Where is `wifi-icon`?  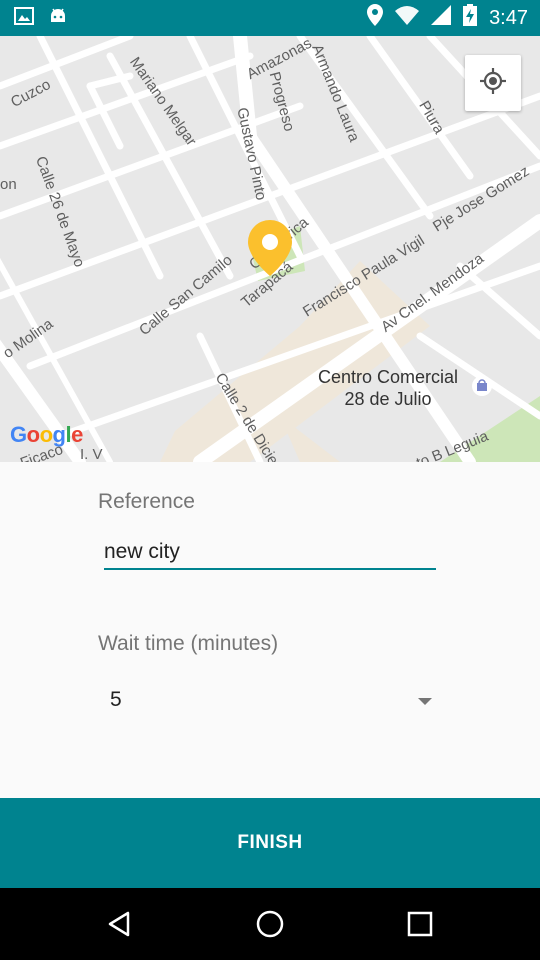
wifi-icon is located at coordinates (407, 18).